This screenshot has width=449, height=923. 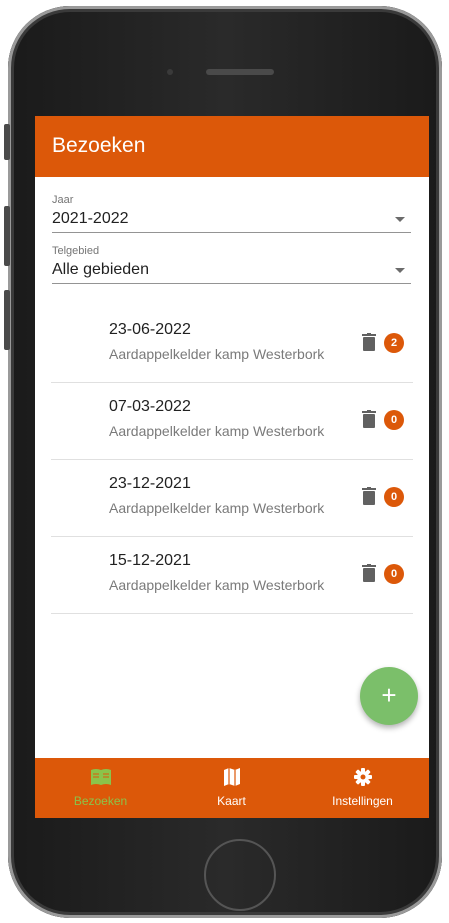 What do you see at coordinates (100, 777) in the screenshot?
I see `book-icon` at bounding box center [100, 777].